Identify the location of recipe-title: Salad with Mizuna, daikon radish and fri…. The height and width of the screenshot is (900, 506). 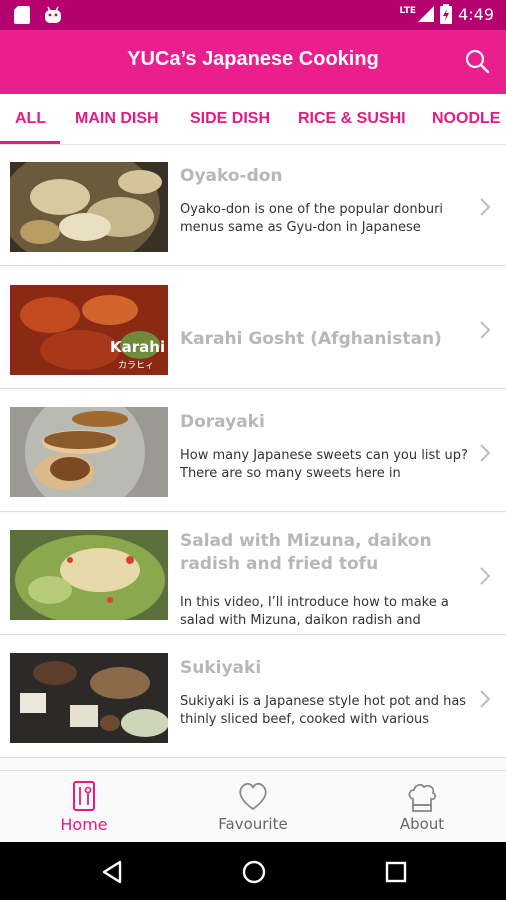
(306, 552).